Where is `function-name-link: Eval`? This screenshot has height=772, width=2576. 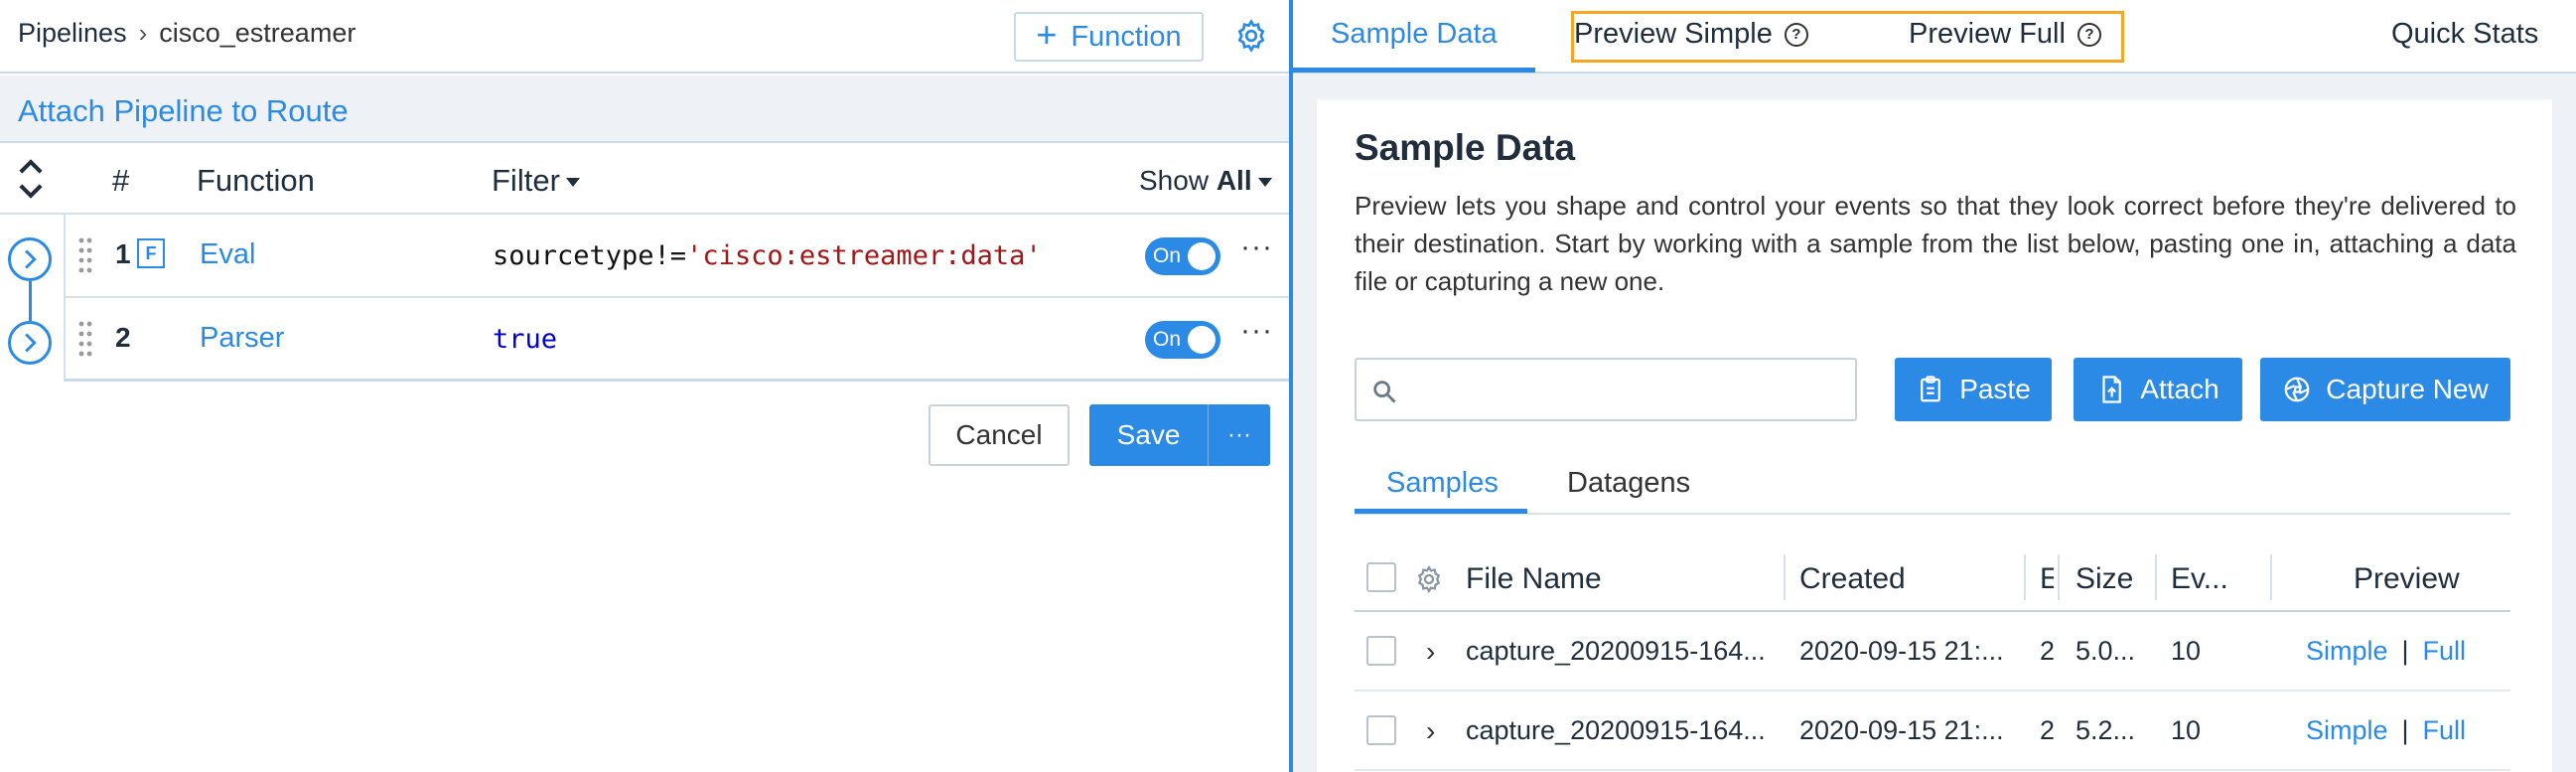
function-name-link: Eval is located at coordinates (227, 254).